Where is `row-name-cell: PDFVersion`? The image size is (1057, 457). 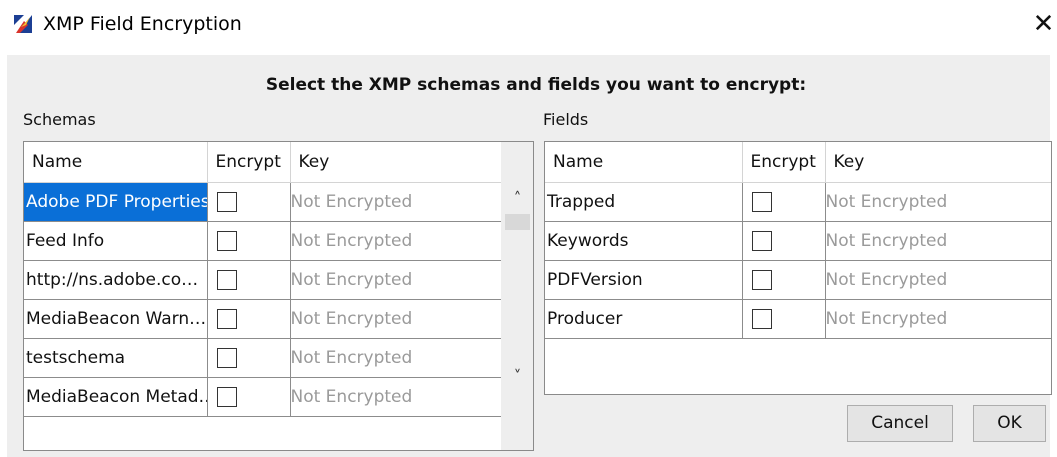
row-name-cell: PDFVersion is located at coordinates (644, 280).